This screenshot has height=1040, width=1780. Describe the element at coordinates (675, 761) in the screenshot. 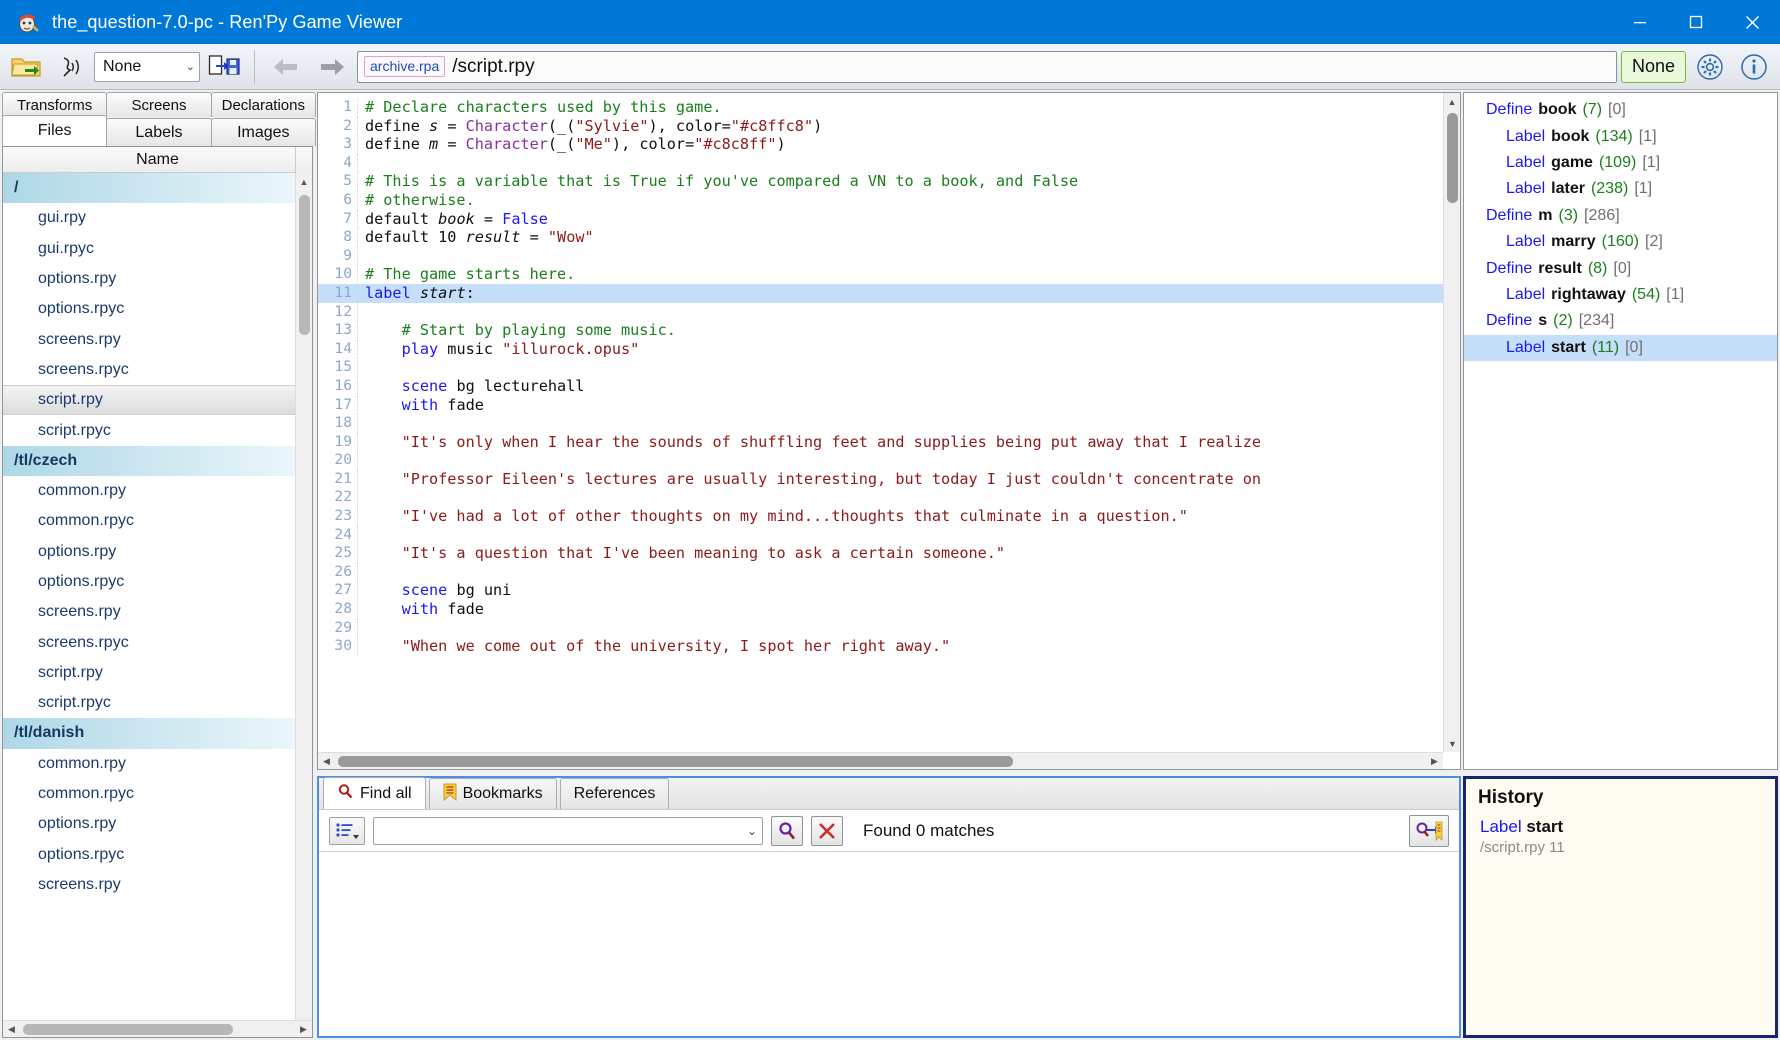

I see `editor-hscroll-thumb` at that location.